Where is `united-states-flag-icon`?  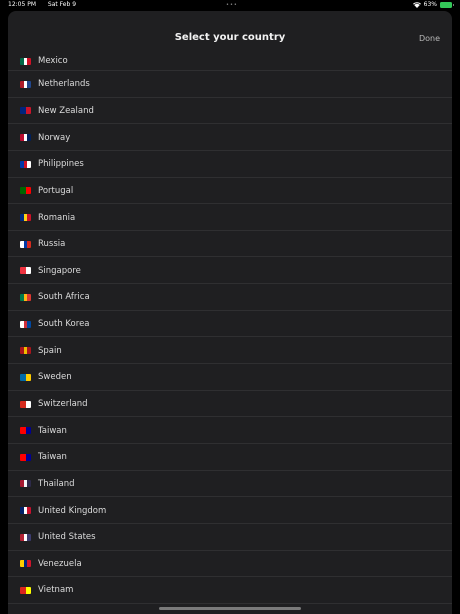 united-states-flag-icon is located at coordinates (25, 537).